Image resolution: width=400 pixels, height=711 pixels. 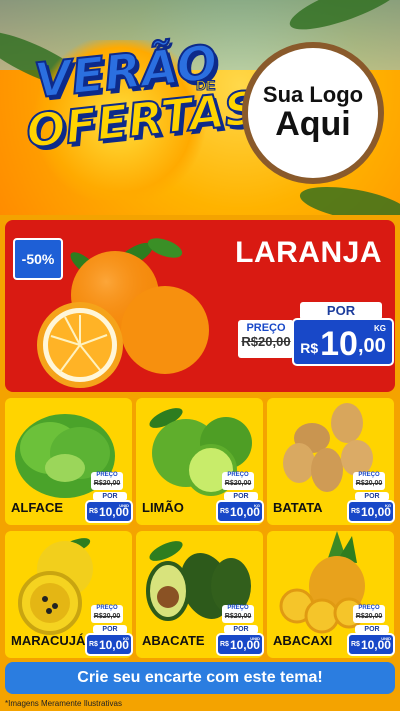 What do you see at coordinates (339, 344) in the screenshot?
I see `price-int: 10` at bounding box center [339, 344].